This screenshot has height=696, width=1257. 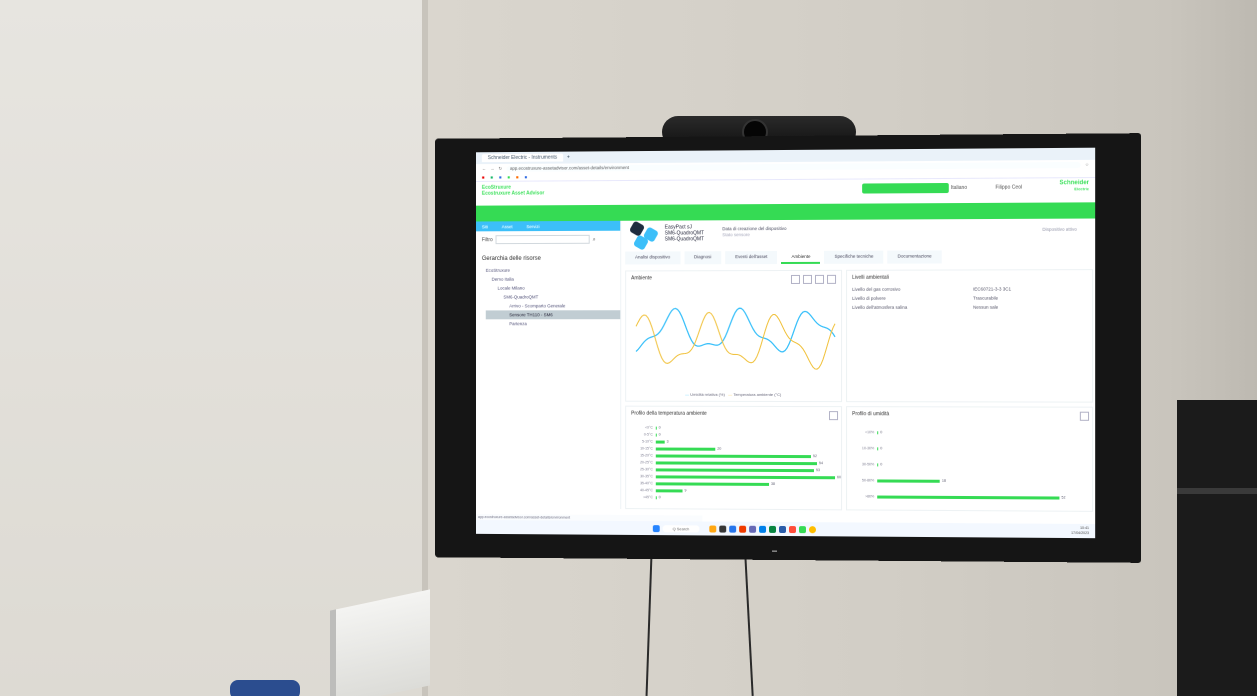 What do you see at coordinates (656, 528) in the screenshot?
I see `windows-start-icon` at bounding box center [656, 528].